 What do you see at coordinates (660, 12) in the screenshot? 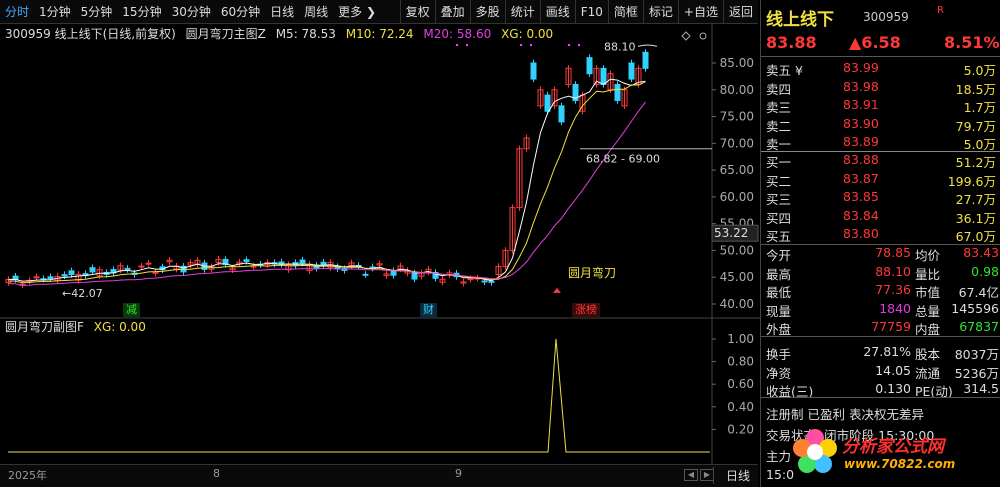
I see `mark-button: 标记` at bounding box center [660, 12].